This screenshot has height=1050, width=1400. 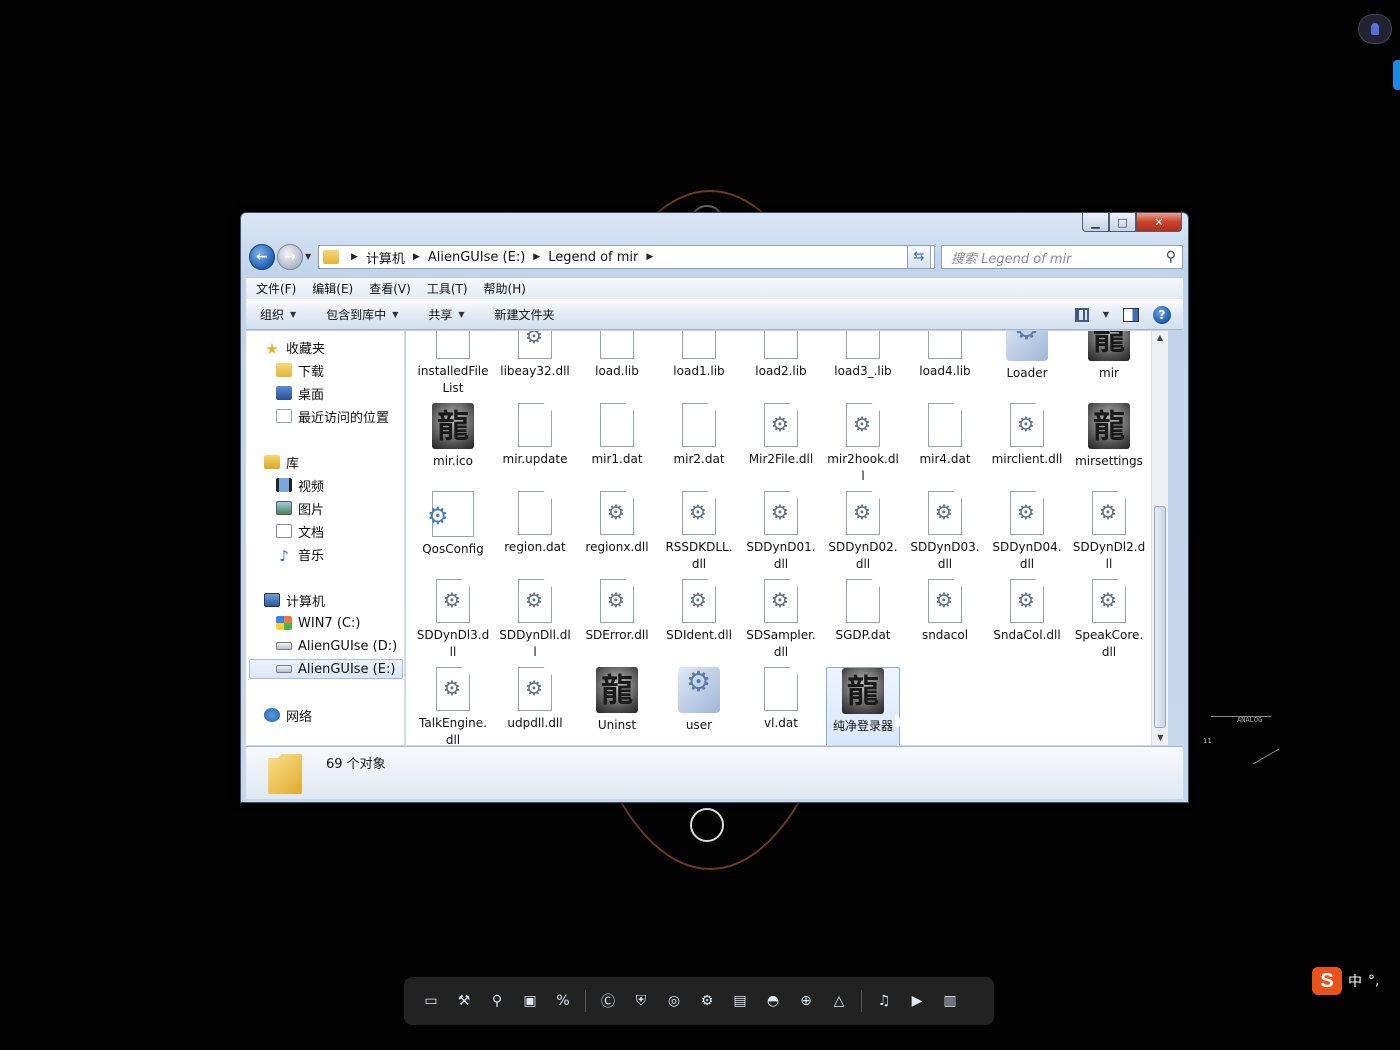 I want to click on side-tab, so click(x=1396, y=75).